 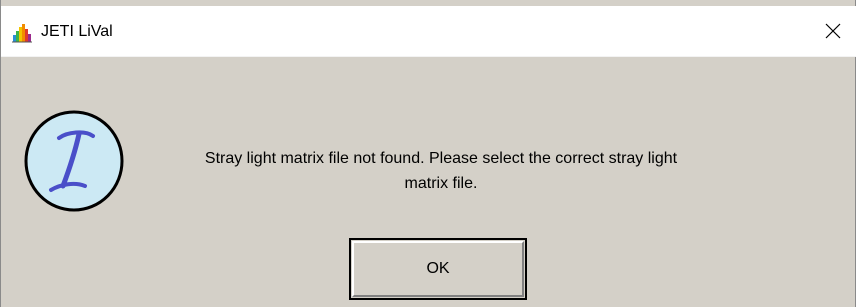 What do you see at coordinates (22, 33) in the screenshot?
I see `jeti-spectrum-icon` at bounding box center [22, 33].